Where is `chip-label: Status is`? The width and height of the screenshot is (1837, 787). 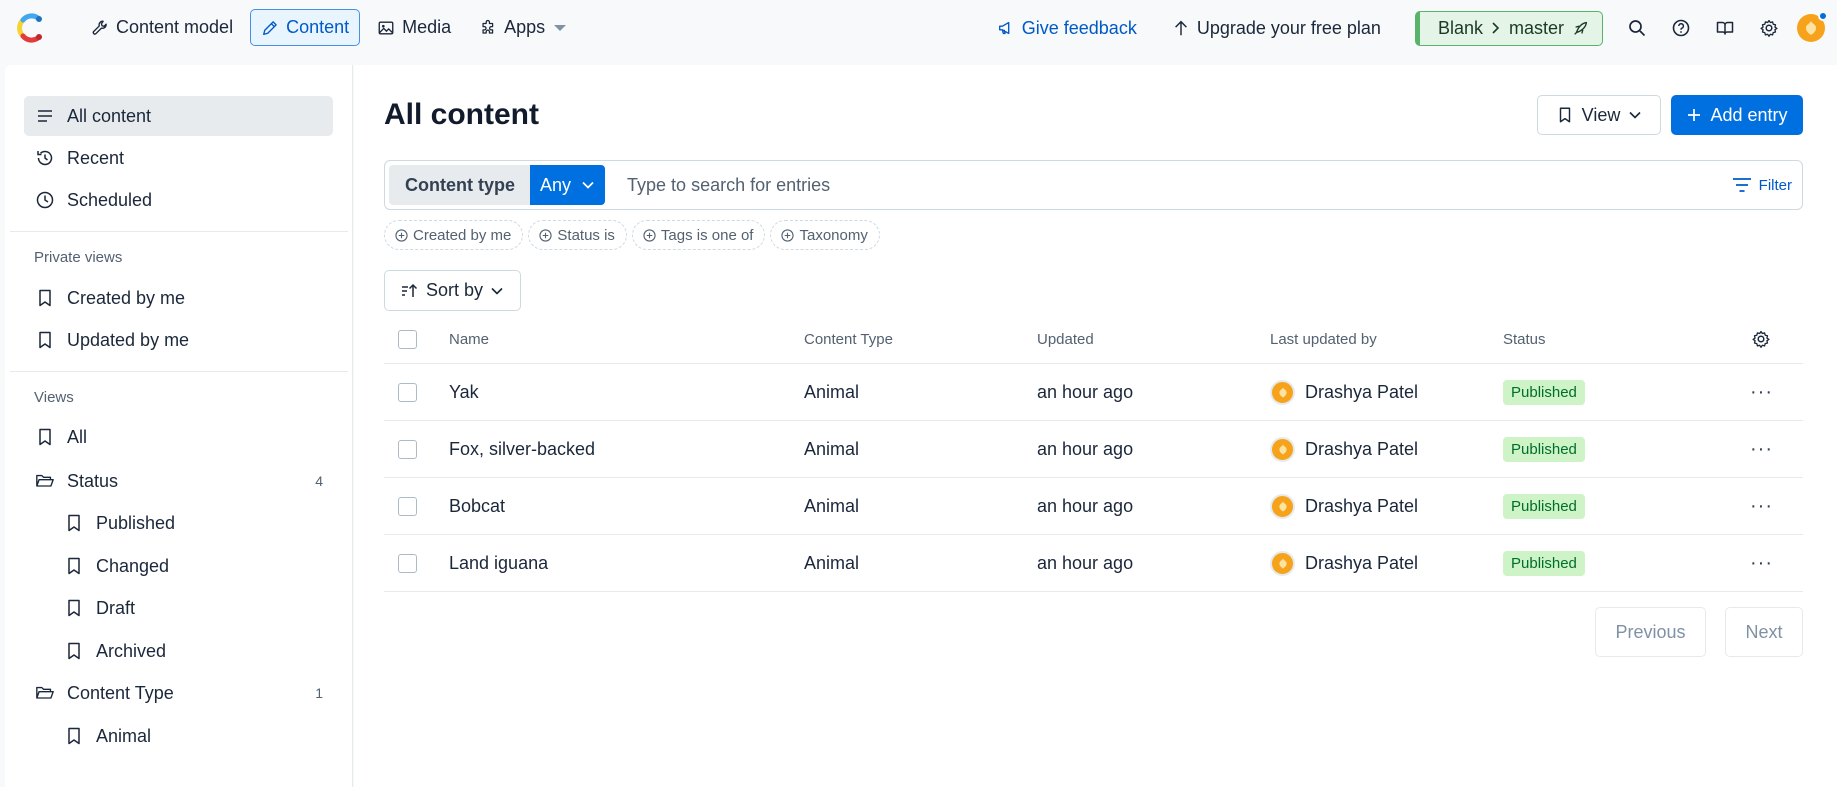 chip-label: Status is is located at coordinates (586, 235).